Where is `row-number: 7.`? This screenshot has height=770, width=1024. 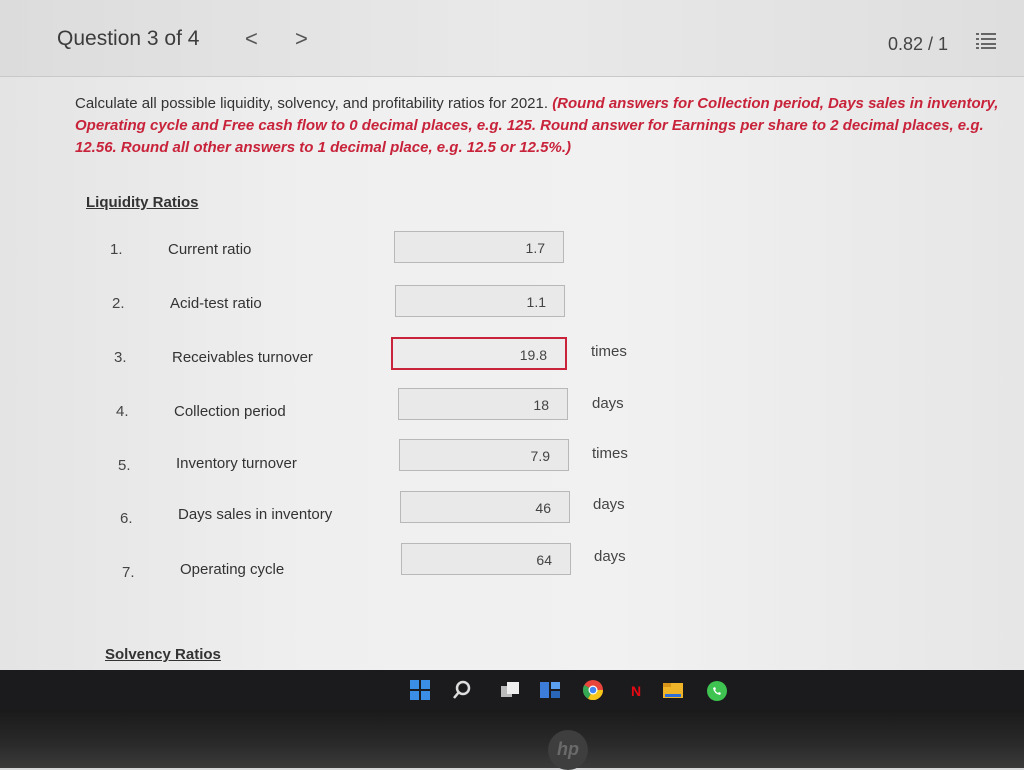
row-number: 7. is located at coordinates (128, 572).